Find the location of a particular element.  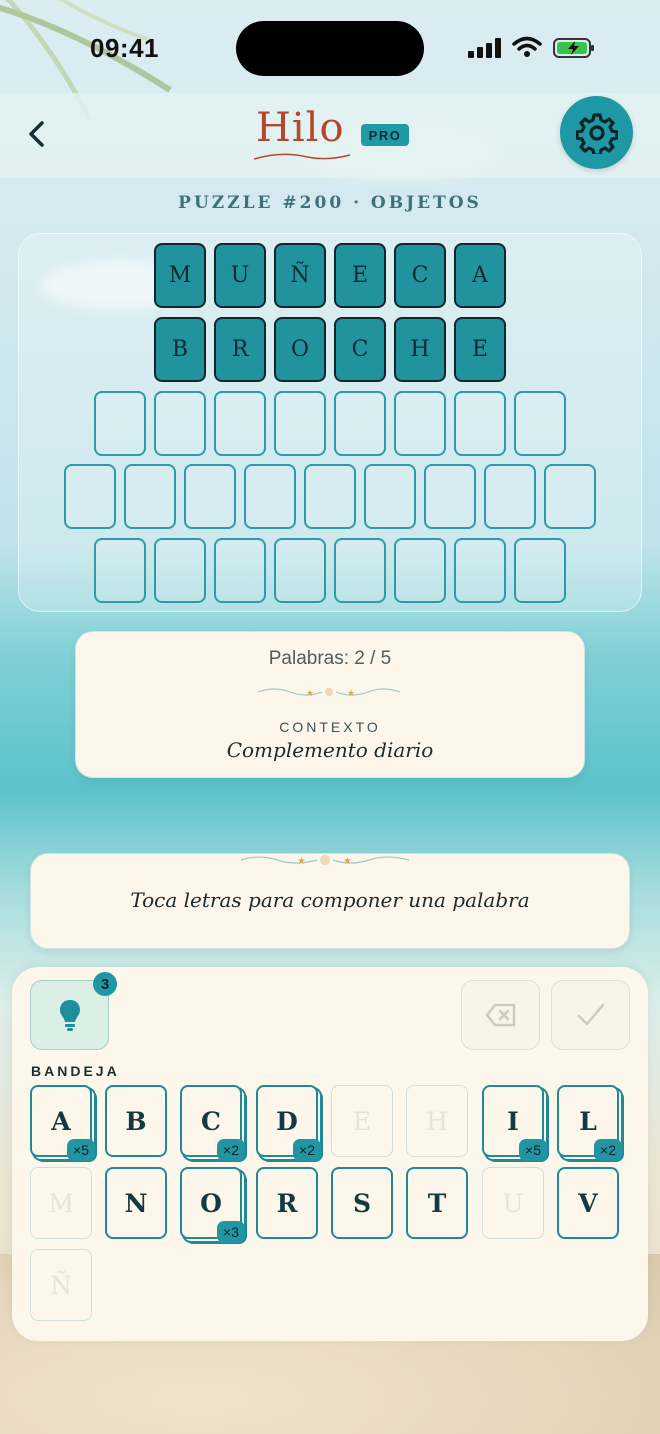

battery-icon is located at coordinates (573, 48).